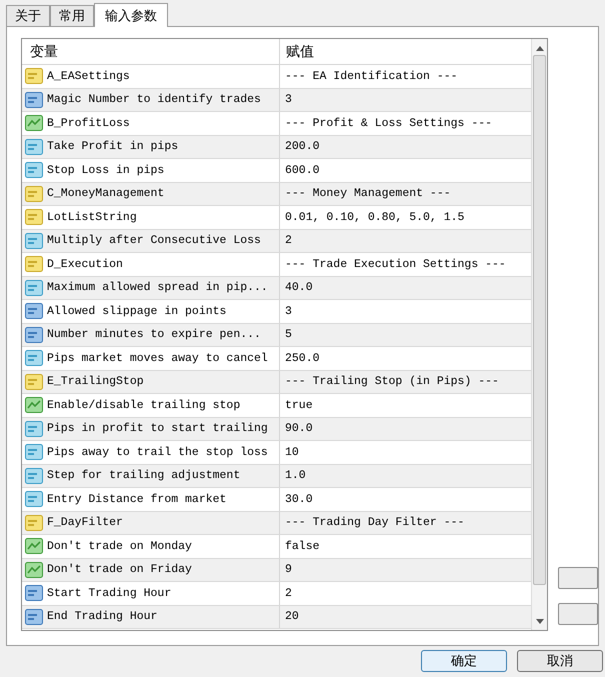  Describe the element at coordinates (85, 264) in the screenshot. I see `variable-name: D_Execution` at that location.